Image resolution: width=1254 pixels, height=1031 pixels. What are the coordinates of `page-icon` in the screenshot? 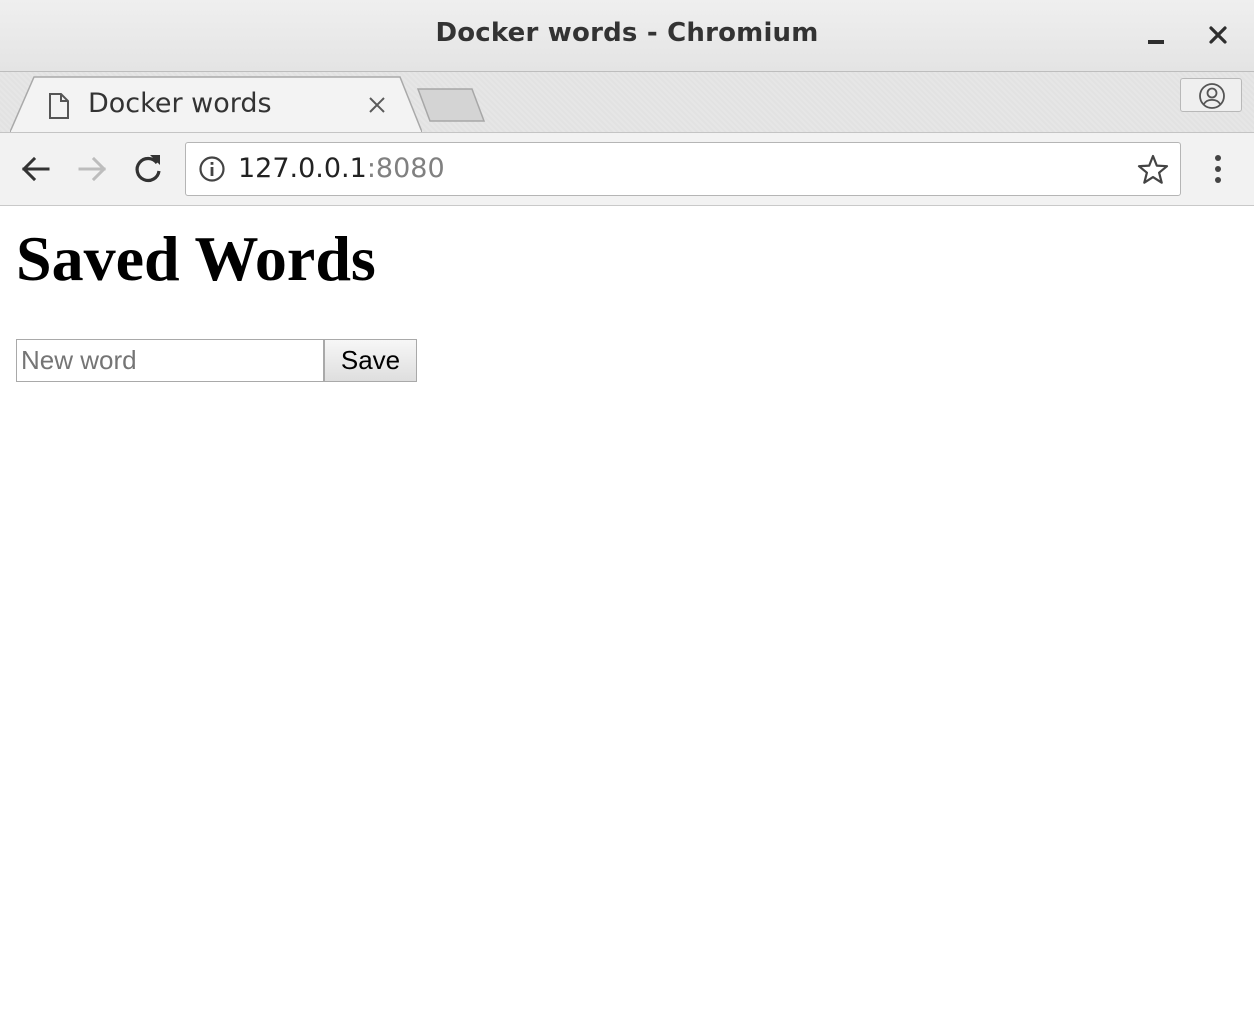 It's located at (59, 106).